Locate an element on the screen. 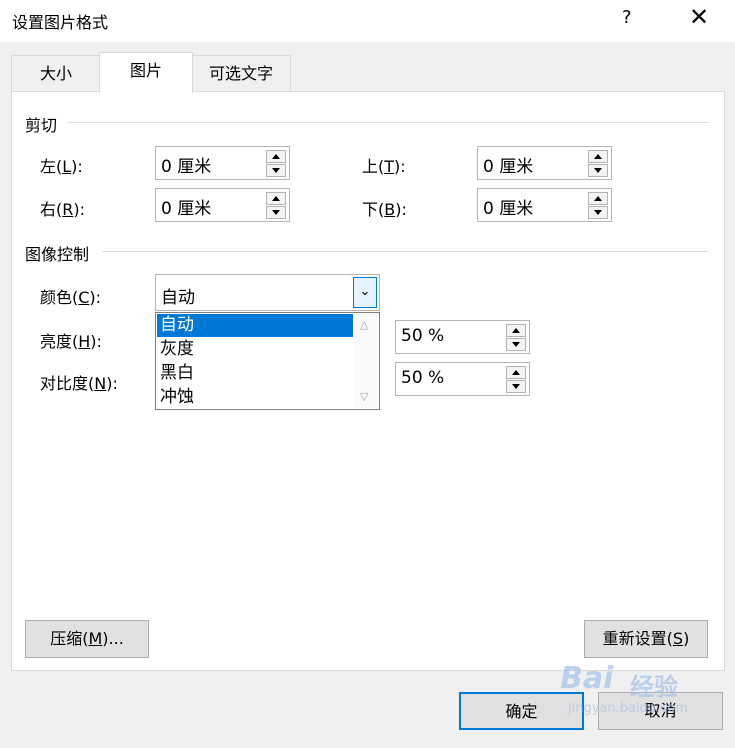 The height and width of the screenshot is (748, 735). contrast-spinner: 50 % is located at coordinates (462, 379).